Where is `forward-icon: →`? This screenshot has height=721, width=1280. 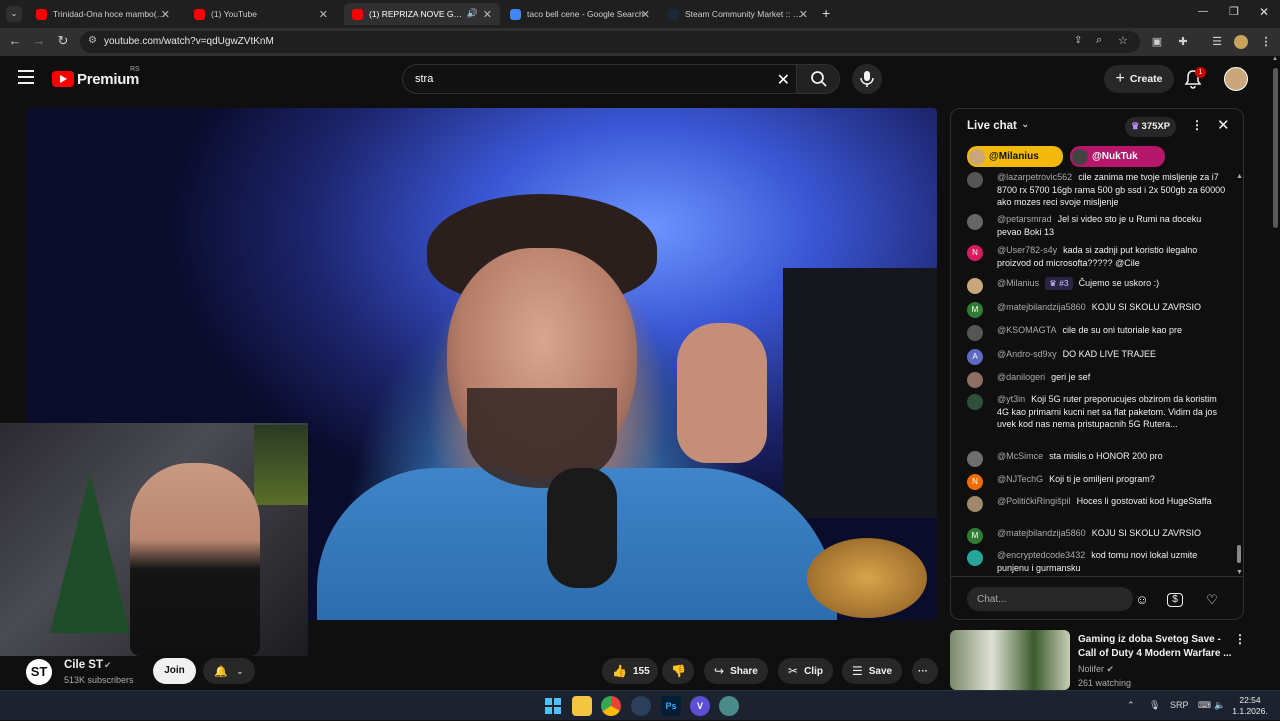 forward-icon: → is located at coordinates (39, 40).